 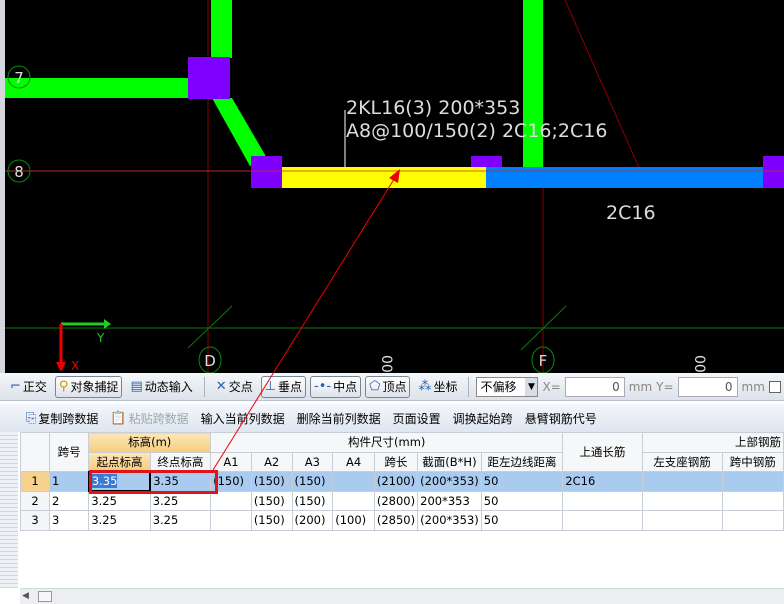 What do you see at coordinates (119, 520) in the screenshot?
I see `cell-start: 3.25` at bounding box center [119, 520].